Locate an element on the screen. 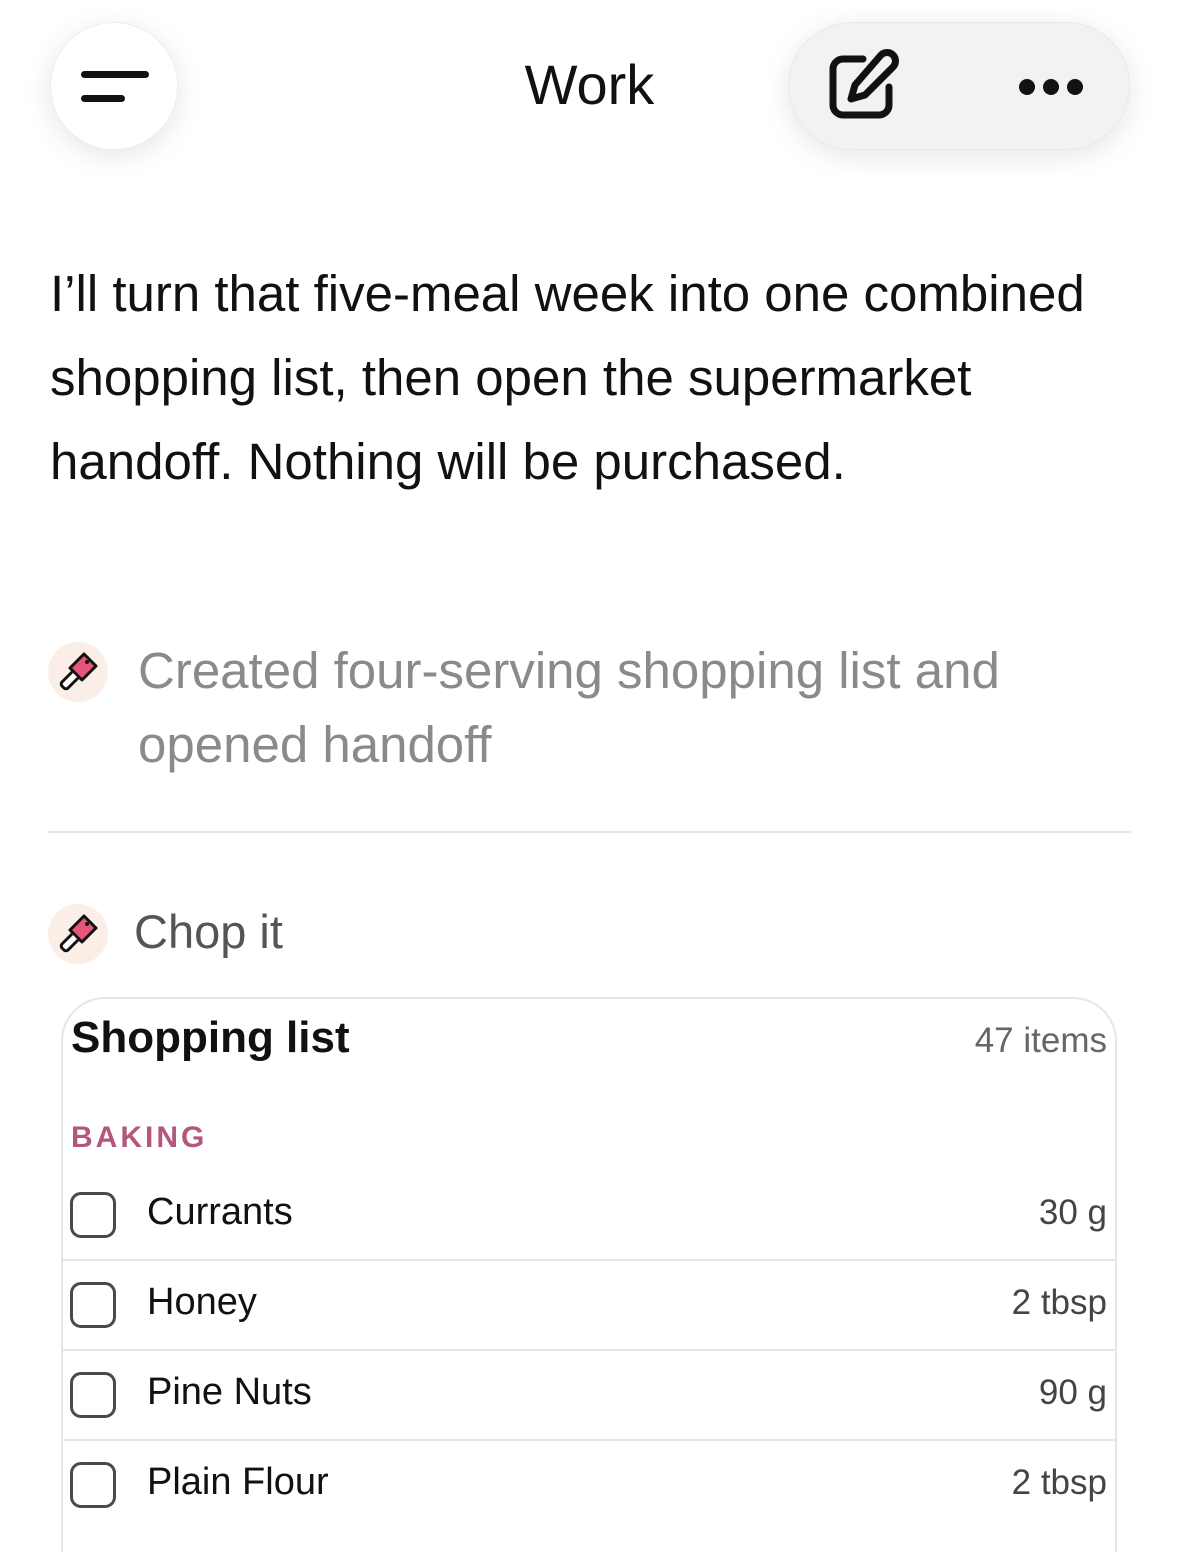 The width and height of the screenshot is (1179, 1552). divider is located at coordinates (589, 832).